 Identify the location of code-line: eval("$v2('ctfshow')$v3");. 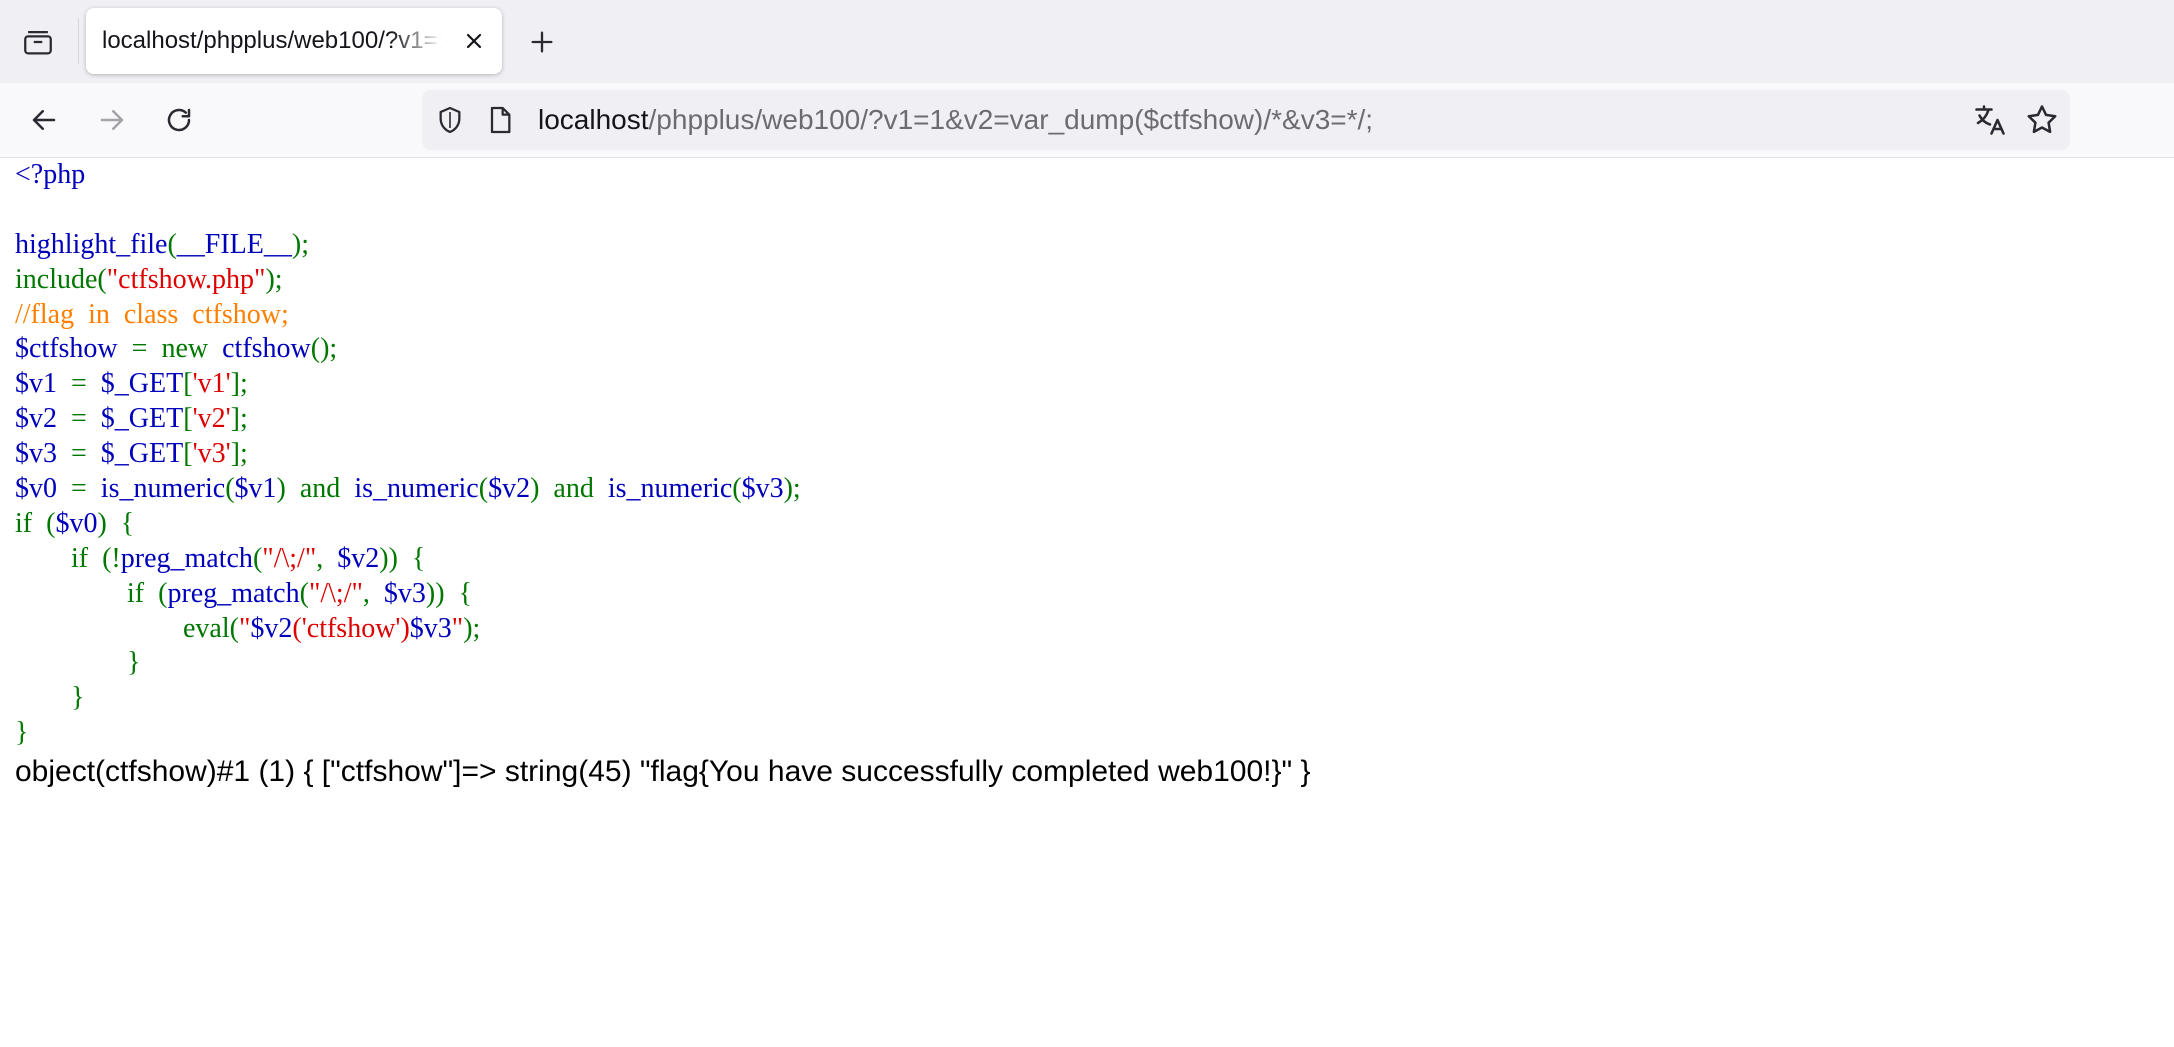
(1085, 629).